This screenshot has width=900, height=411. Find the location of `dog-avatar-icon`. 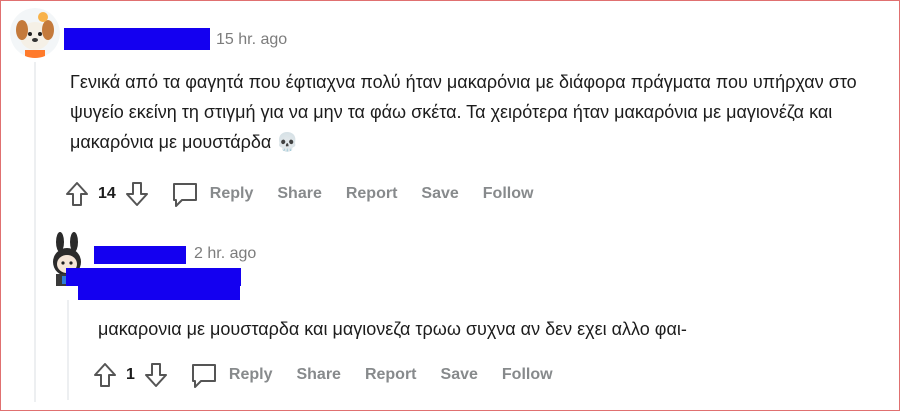

dog-avatar-icon is located at coordinates (35, 33).